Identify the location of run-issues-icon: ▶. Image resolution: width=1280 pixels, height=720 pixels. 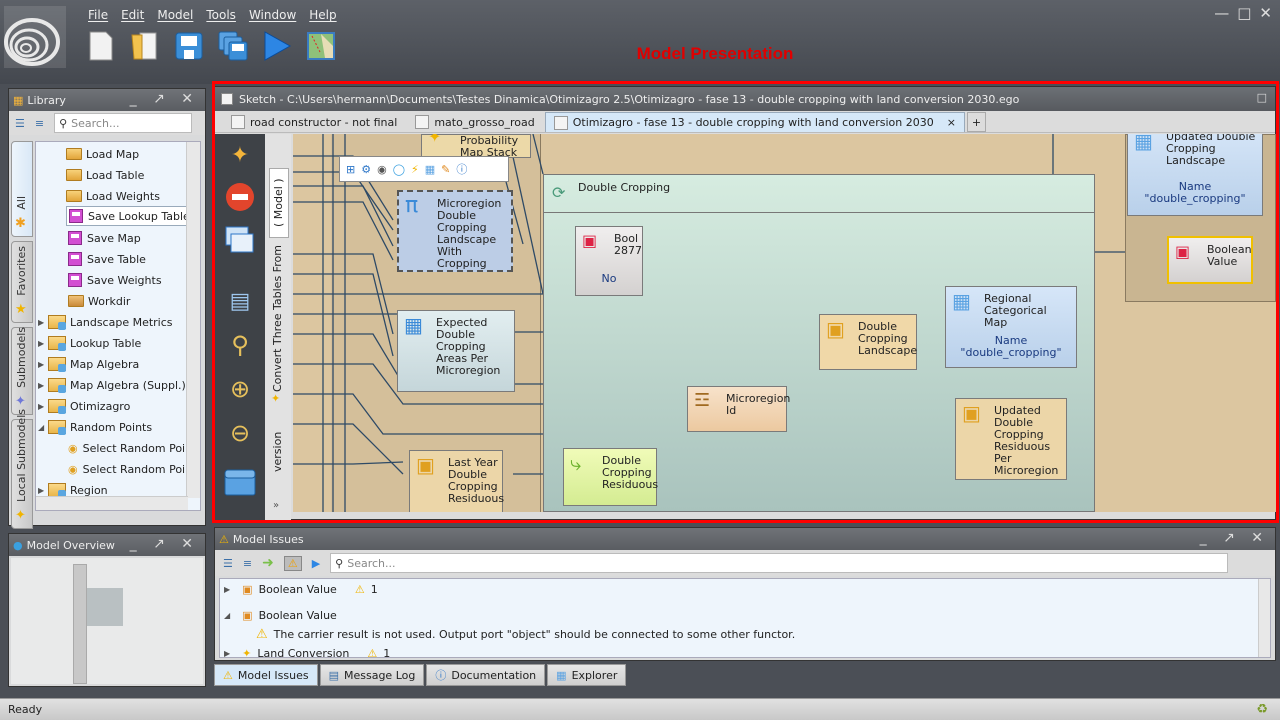
(316, 563).